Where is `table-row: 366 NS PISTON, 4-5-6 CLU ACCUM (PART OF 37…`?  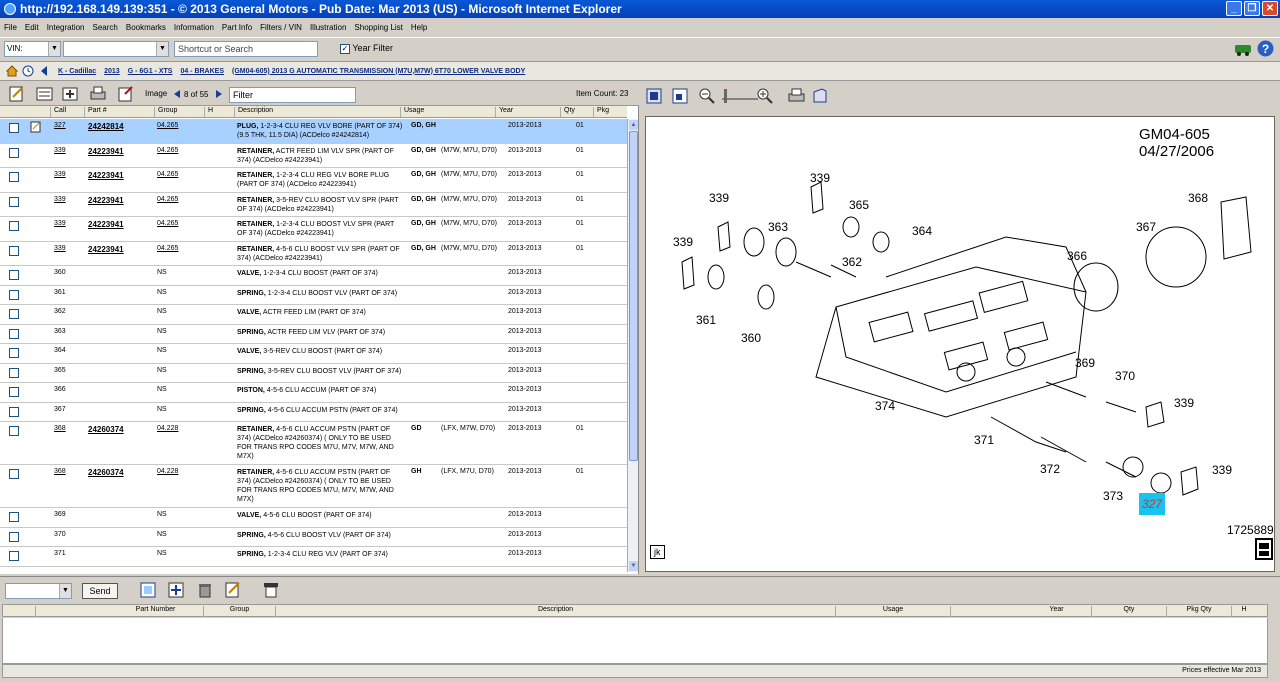
table-row: 366 NS PISTON, 4-5-6 CLU ACCUM (PART OF 37… is located at coordinates (313, 393).